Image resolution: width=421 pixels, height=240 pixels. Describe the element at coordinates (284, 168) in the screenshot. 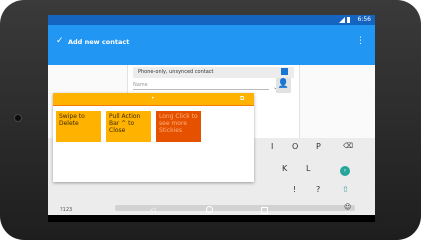

I see `key-k: K` at that location.